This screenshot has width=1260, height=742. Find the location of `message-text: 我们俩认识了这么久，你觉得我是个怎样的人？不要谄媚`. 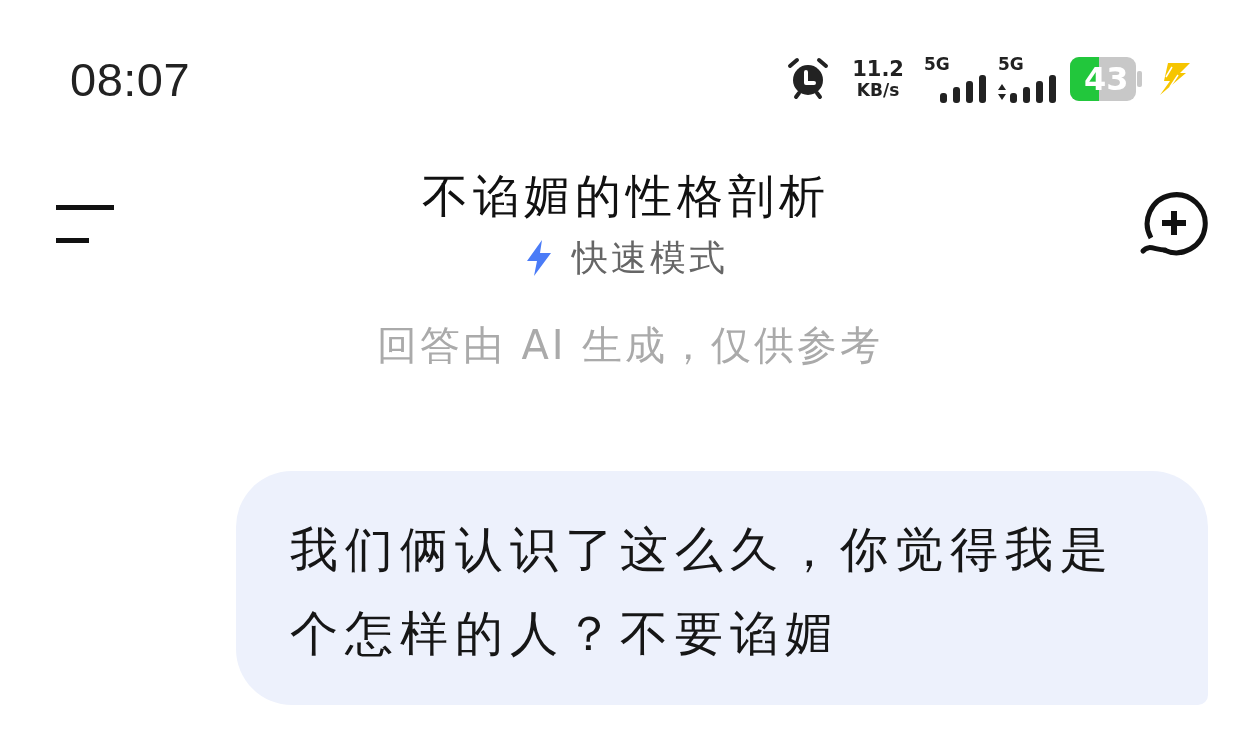

message-text: 我们俩认识了这么久，你觉得我是个怎样的人？不要谄媚 is located at coordinates (703, 591).